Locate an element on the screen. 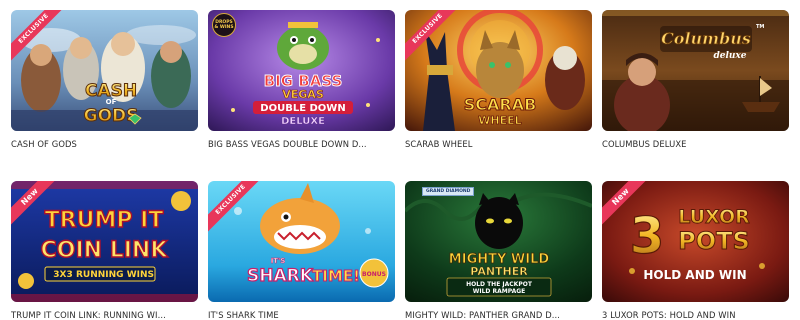 The width and height of the screenshot is (800, 320). trump-it-logo-line3: 3X3 is located at coordinates (62, 275).